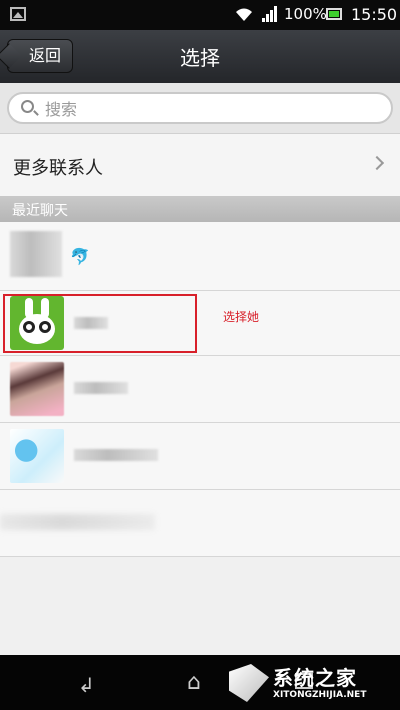 The width and height of the screenshot is (400, 710). Describe the element at coordinates (40, 211) in the screenshot. I see `section-title: 最近聊天` at that location.